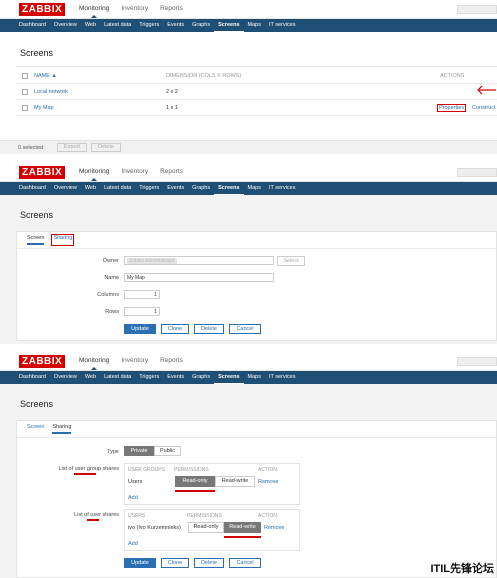 The image size is (497, 578). What do you see at coordinates (133, 544) in the screenshot?
I see `user-add-link: Add` at bounding box center [133, 544].